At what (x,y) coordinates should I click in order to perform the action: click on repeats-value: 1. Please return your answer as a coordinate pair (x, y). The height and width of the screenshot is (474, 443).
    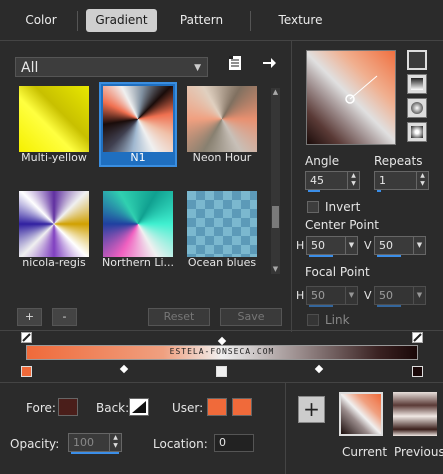
    Looking at the image, I should click on (382, 180).